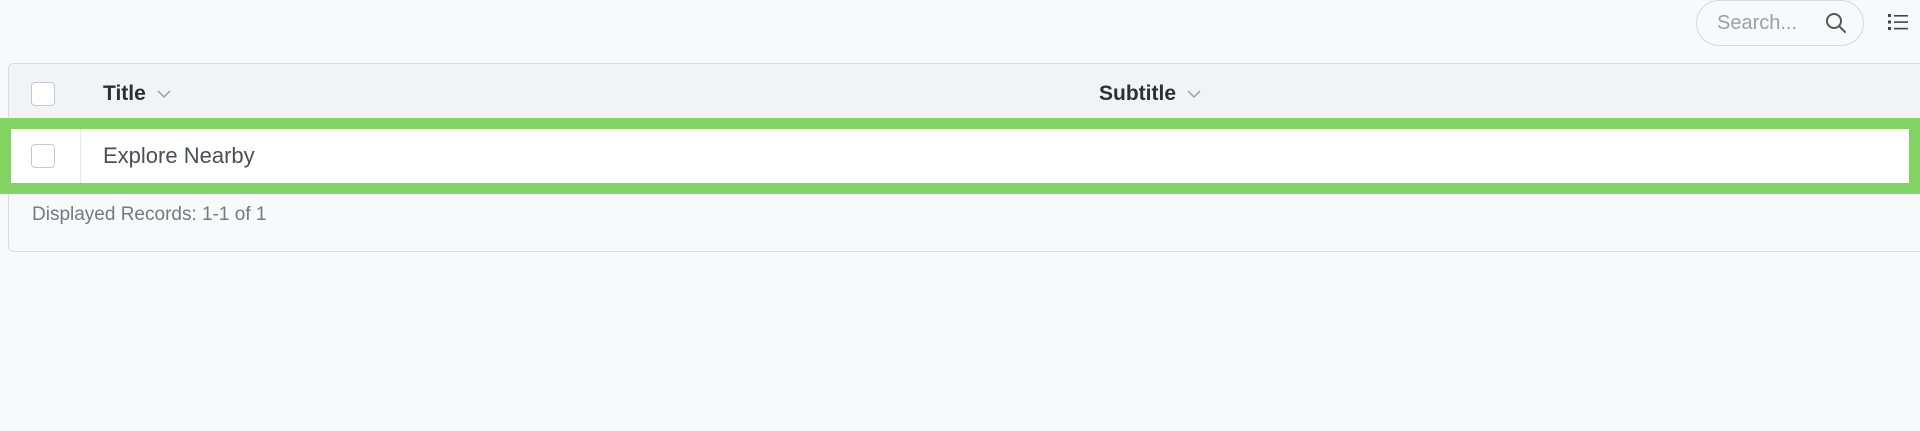 The height and width of the screenshot is (431, 1920). Describe the element at coordinates (124, 93) in the screenshot. I see `column-title-label: Title` at that location.